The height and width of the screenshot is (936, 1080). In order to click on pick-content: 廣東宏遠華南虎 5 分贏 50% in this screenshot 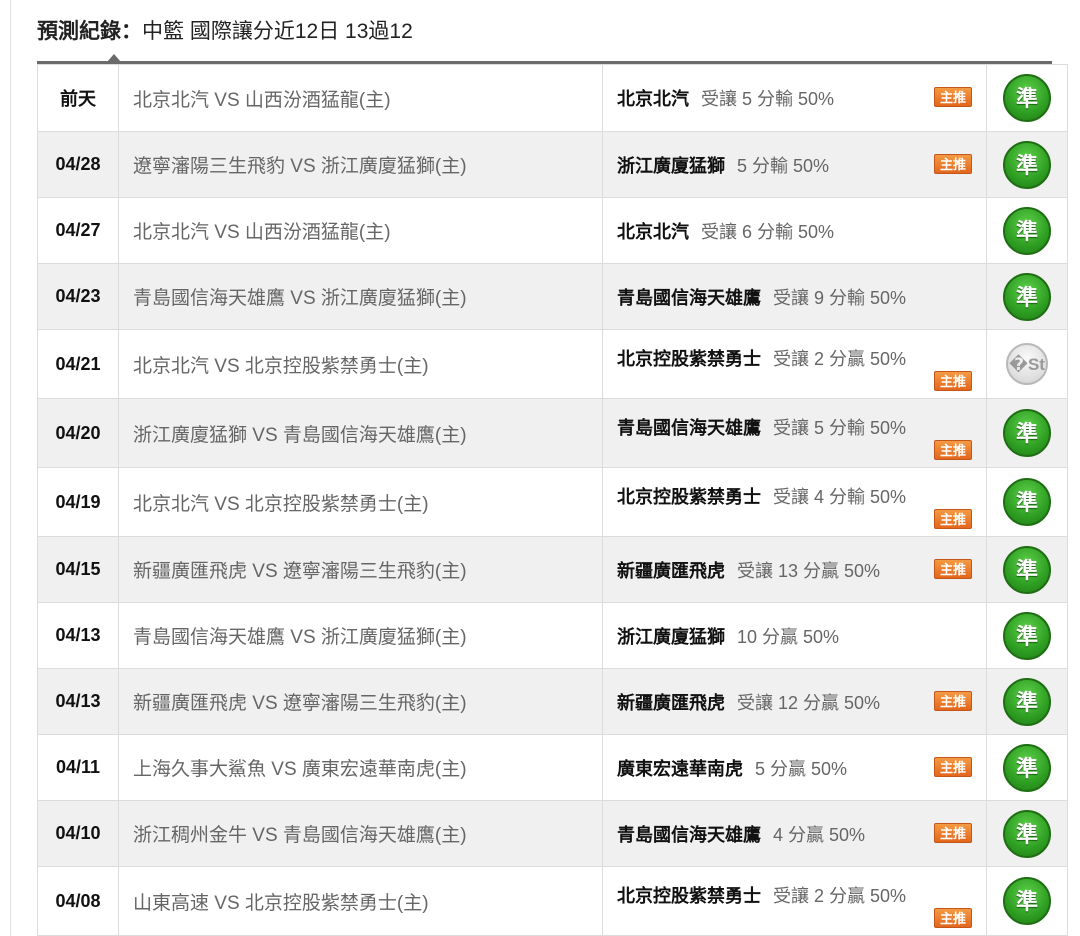, I will do `click(794, 768)`.